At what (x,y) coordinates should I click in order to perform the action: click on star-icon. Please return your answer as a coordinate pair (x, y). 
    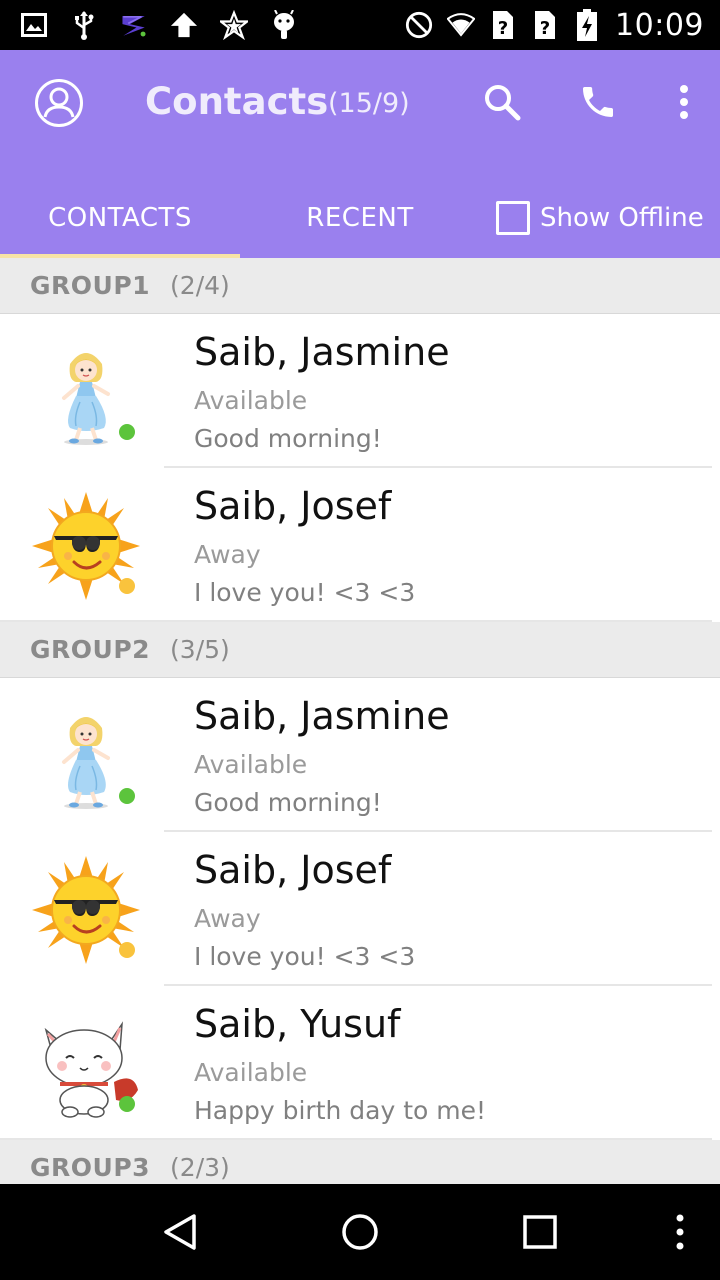
    Looking at the image, I should click on (234, 25).